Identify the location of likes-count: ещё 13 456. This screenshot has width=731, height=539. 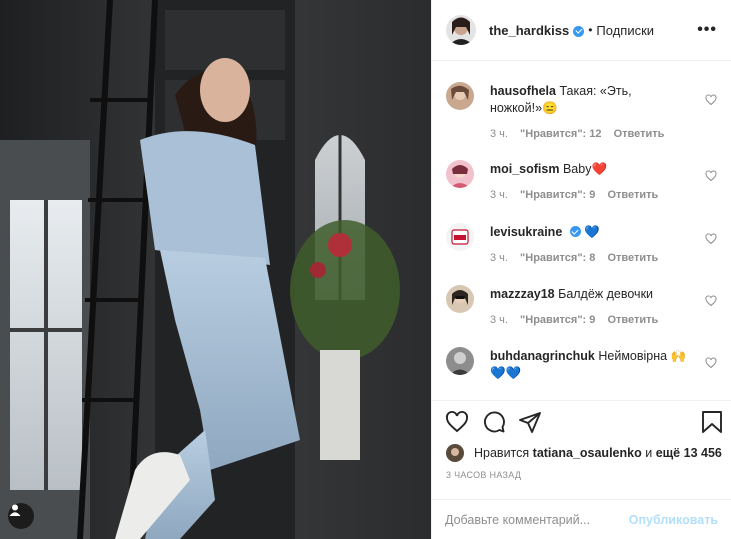
(689, 453).